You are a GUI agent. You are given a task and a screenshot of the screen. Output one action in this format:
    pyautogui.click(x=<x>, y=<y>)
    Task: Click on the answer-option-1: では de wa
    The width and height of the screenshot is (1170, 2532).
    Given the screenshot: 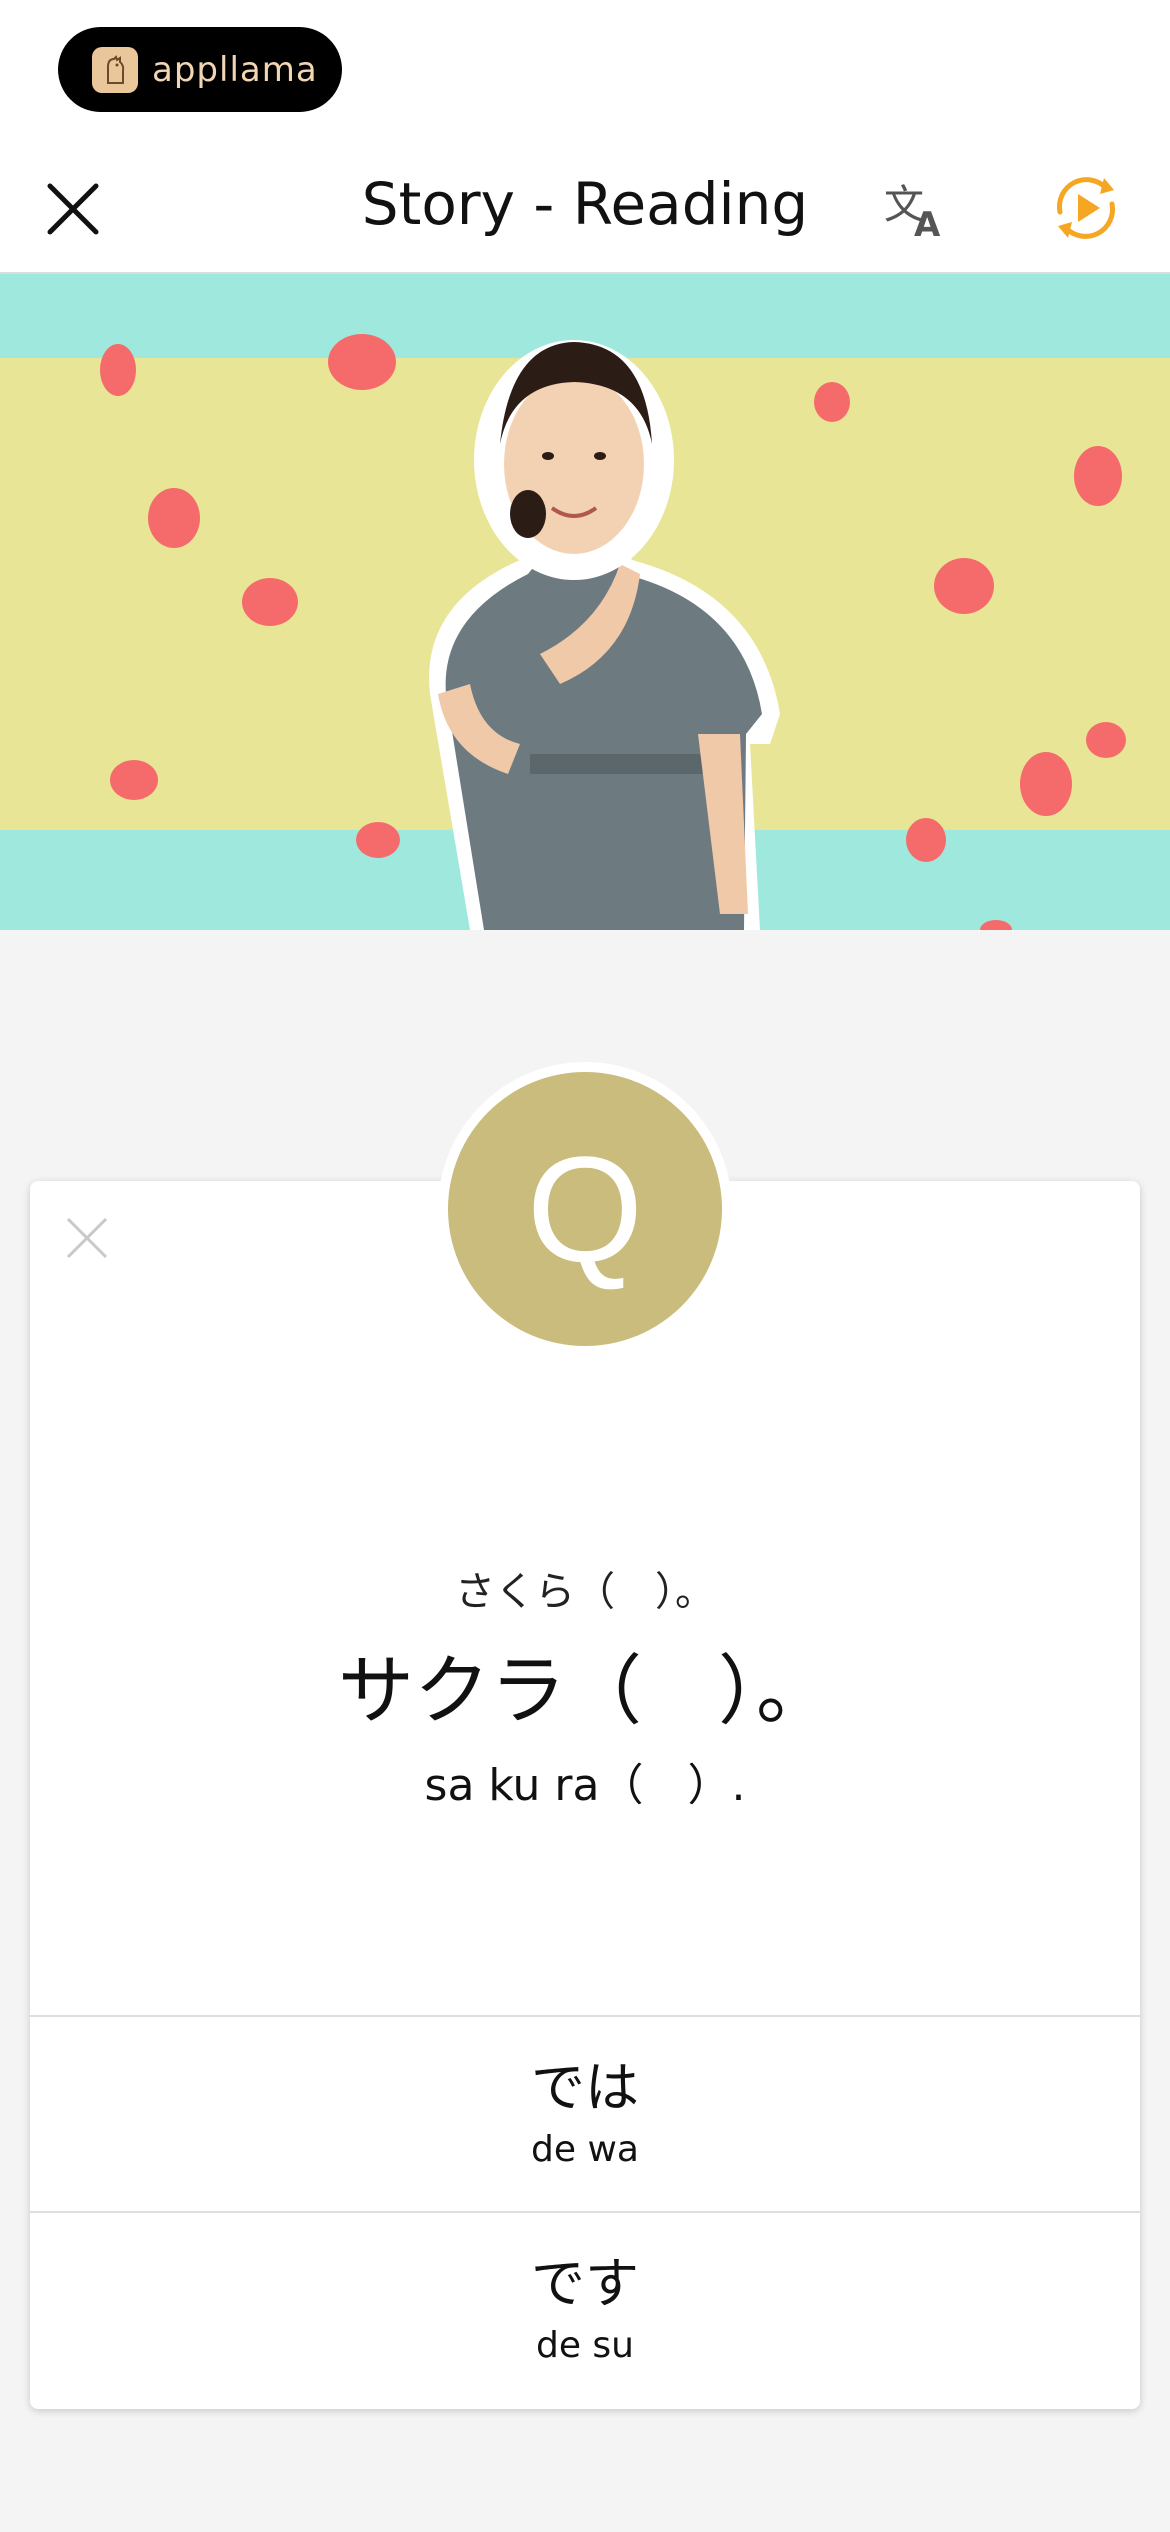 What is the action you would take?
    pyautogui.click(x=585, y=2114)
    